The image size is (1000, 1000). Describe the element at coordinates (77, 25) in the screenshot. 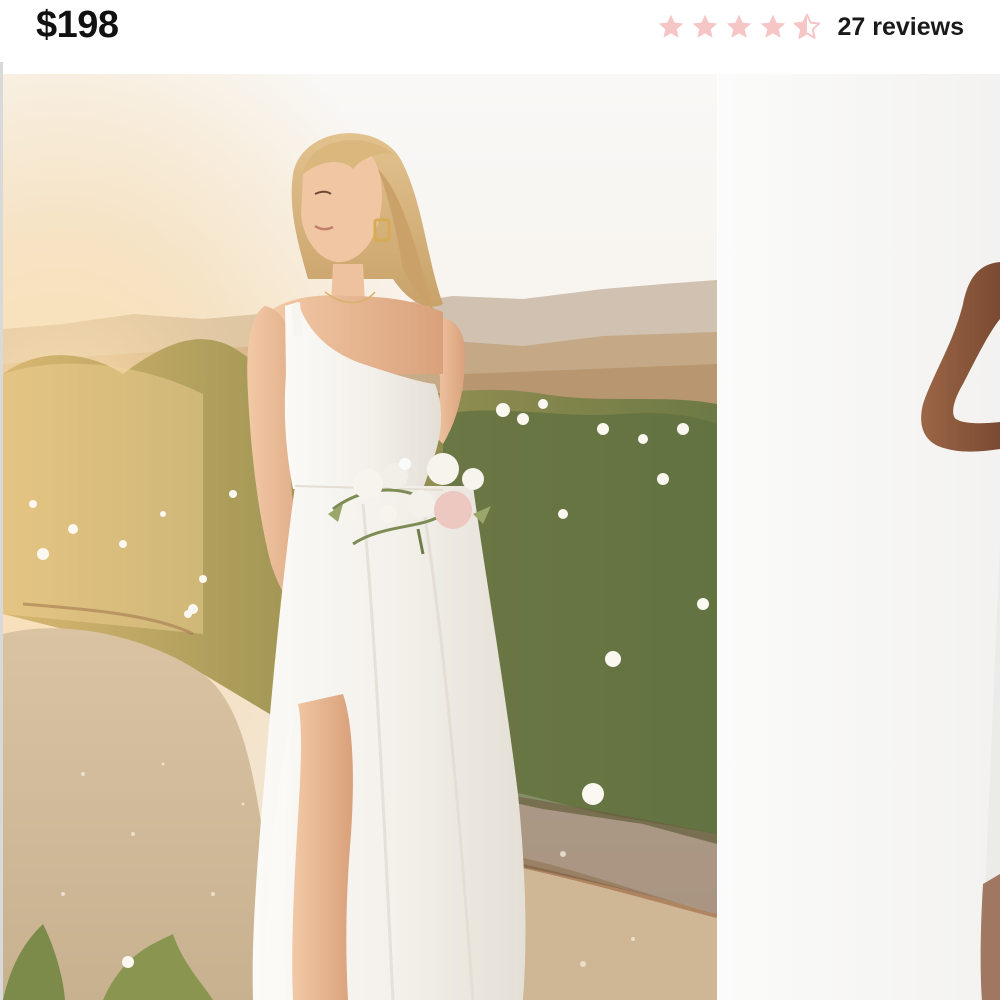

I see `product-price: $198` at that location.